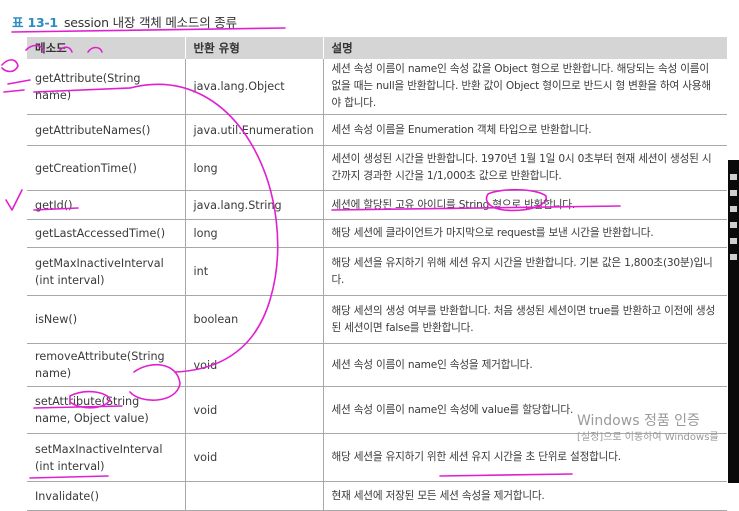 The image size is (739, 511). What do you see at coordinates (253, 48) in the screenshot?
I see `header-return-type: 반환 유형` at bounding box center [253, 48].